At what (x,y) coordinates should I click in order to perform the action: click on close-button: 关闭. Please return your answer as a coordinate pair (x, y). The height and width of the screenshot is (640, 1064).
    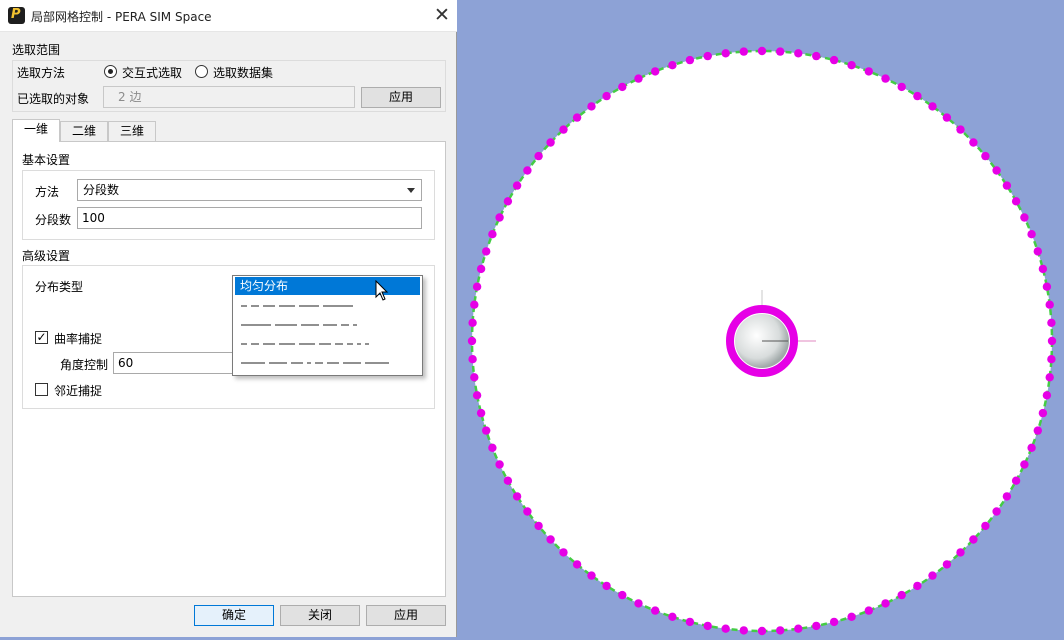
    Looking at the image, I should click on (320, 615).